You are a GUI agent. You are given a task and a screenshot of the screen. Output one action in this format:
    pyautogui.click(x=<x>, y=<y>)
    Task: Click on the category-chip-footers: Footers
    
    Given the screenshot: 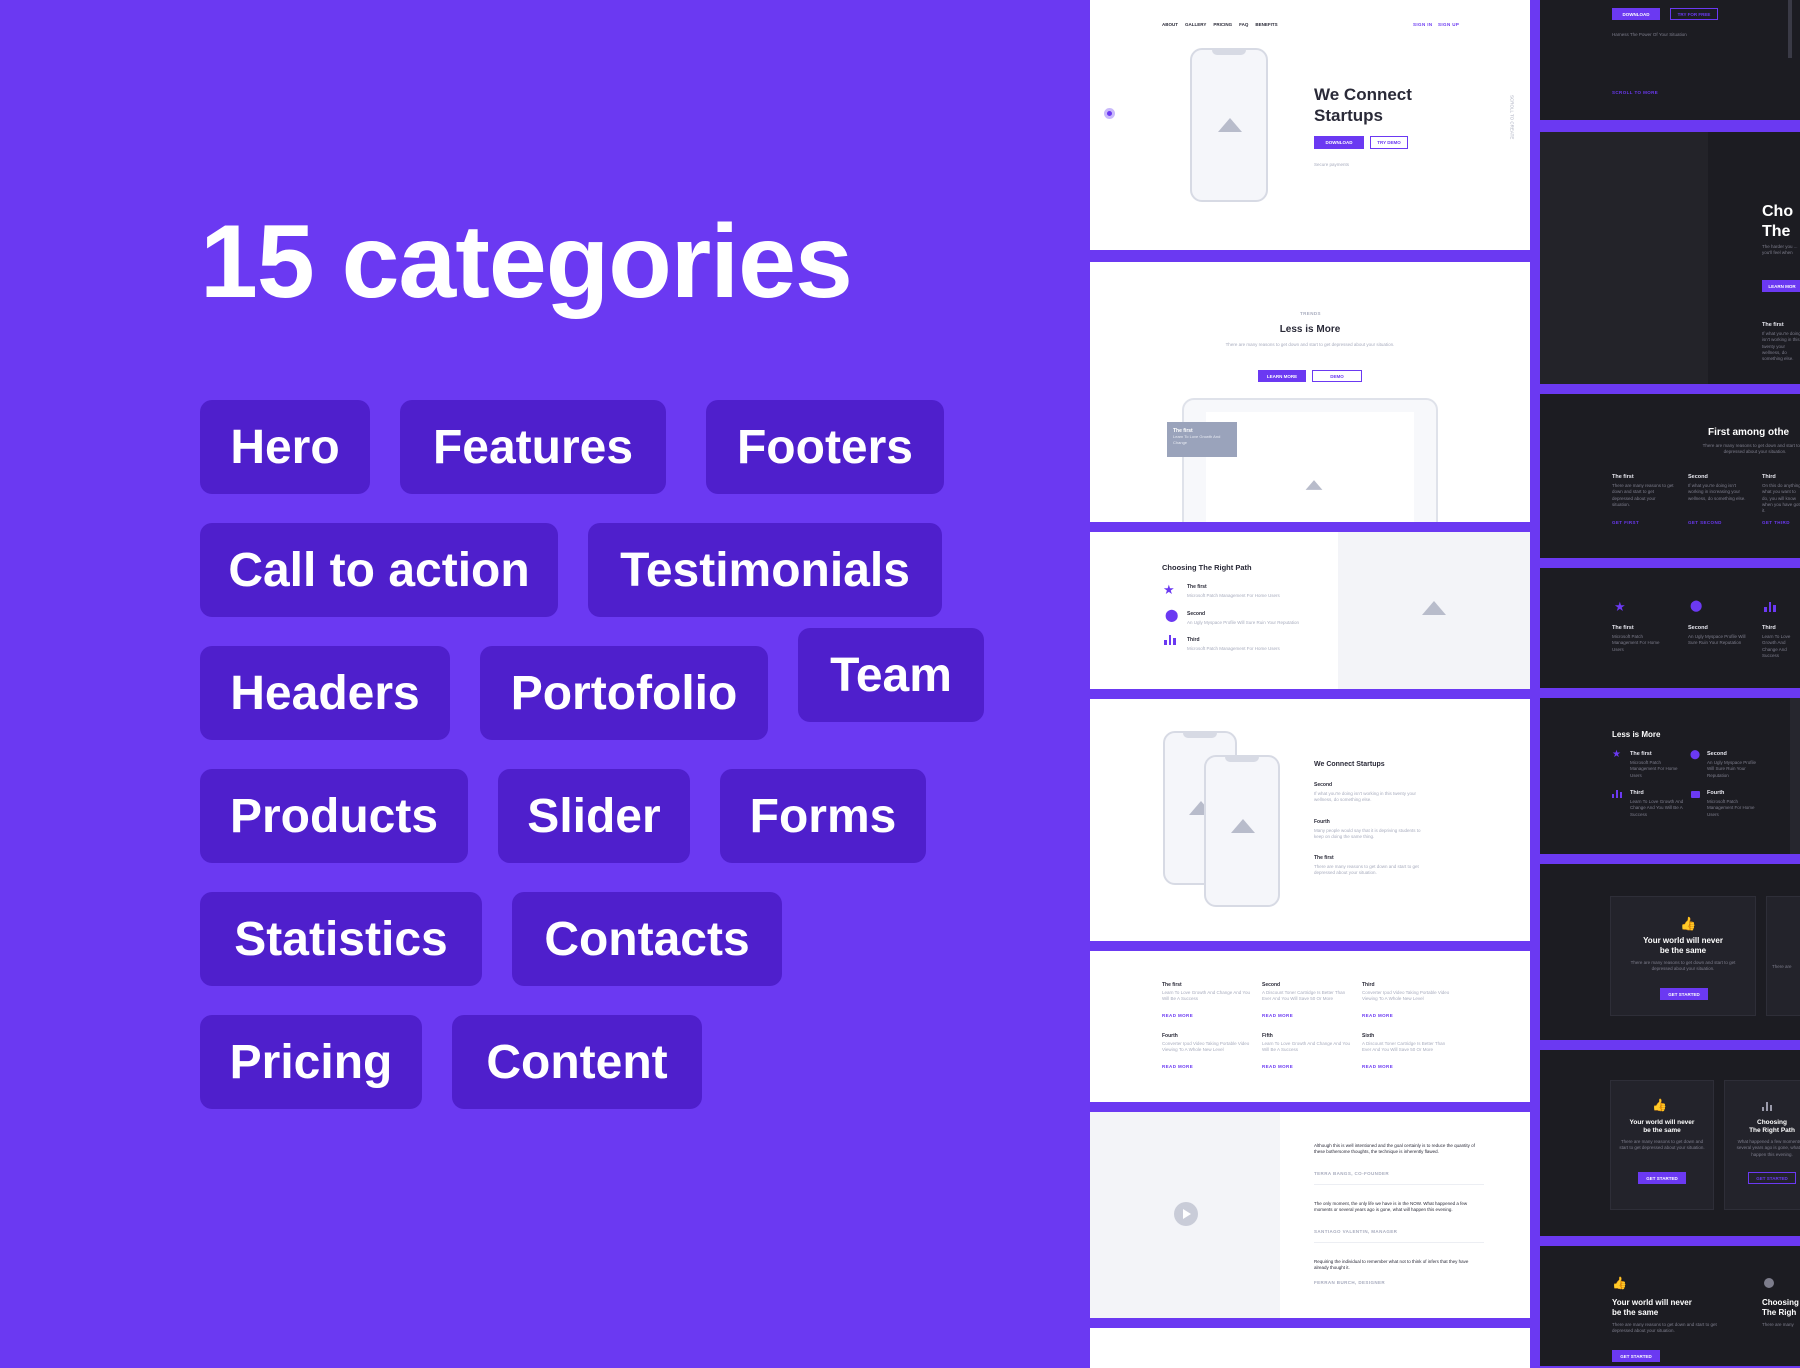 What is the action you would take?
    pyautogui.click(x=825, y=447)
    